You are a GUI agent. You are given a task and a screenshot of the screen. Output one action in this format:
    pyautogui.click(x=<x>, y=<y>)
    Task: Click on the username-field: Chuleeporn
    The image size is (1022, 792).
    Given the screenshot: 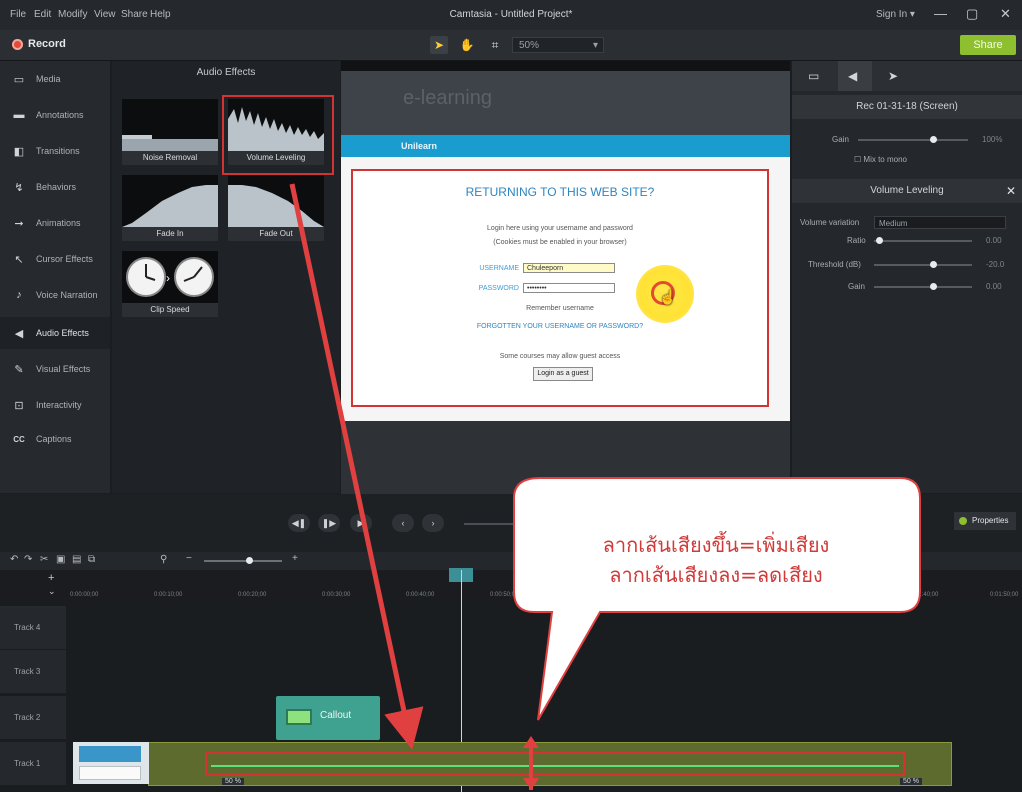 What is the action you would take?
    pyautogui.click(x=569, y=268)
    